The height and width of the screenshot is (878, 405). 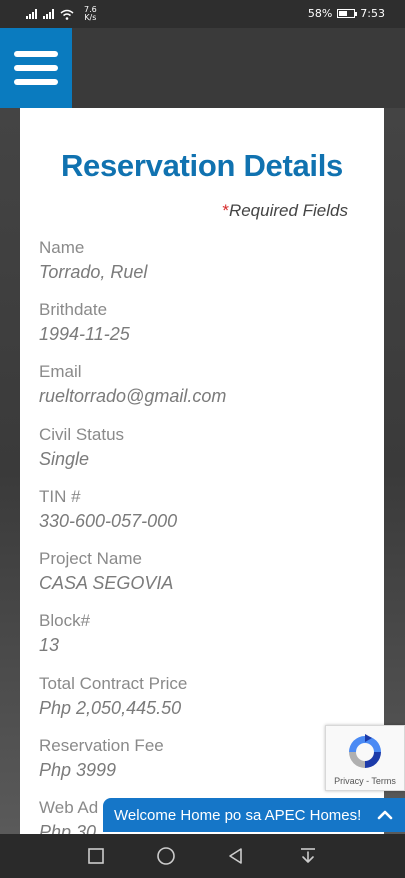 I want to click on chat-welcome-text: Welcome Home po sa APEC Homes!, so click(x=238, y=815).